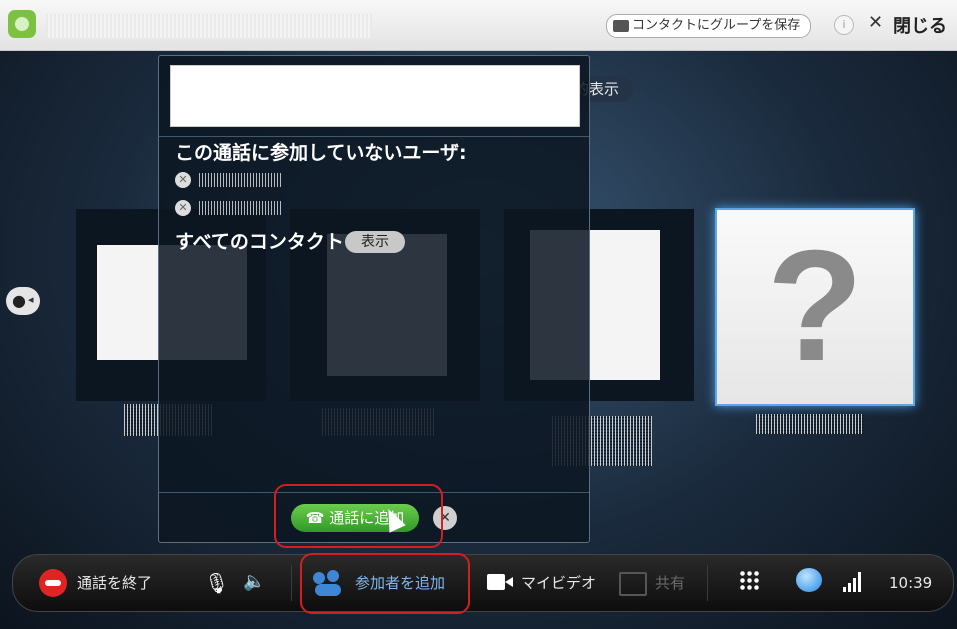  Describe the element at coordinates (920, 25) in the screenshot. I see `close-button: 閉じる` at that location.